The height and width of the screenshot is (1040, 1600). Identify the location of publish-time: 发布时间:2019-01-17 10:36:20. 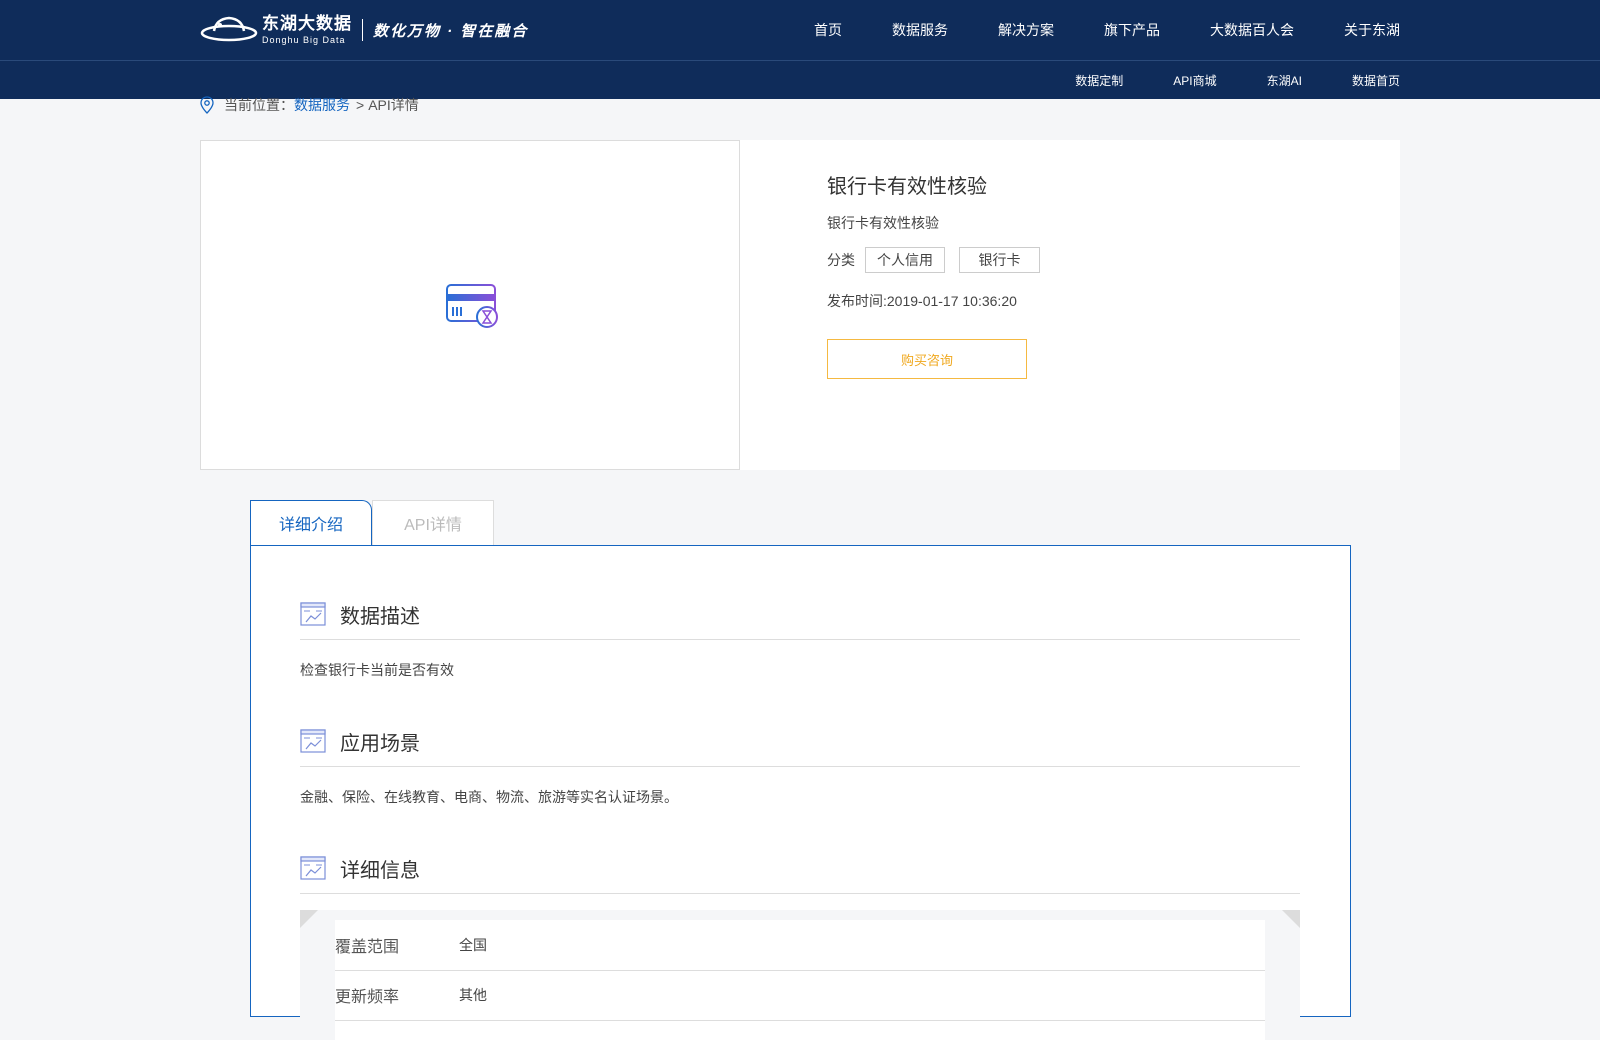
(922, 301).